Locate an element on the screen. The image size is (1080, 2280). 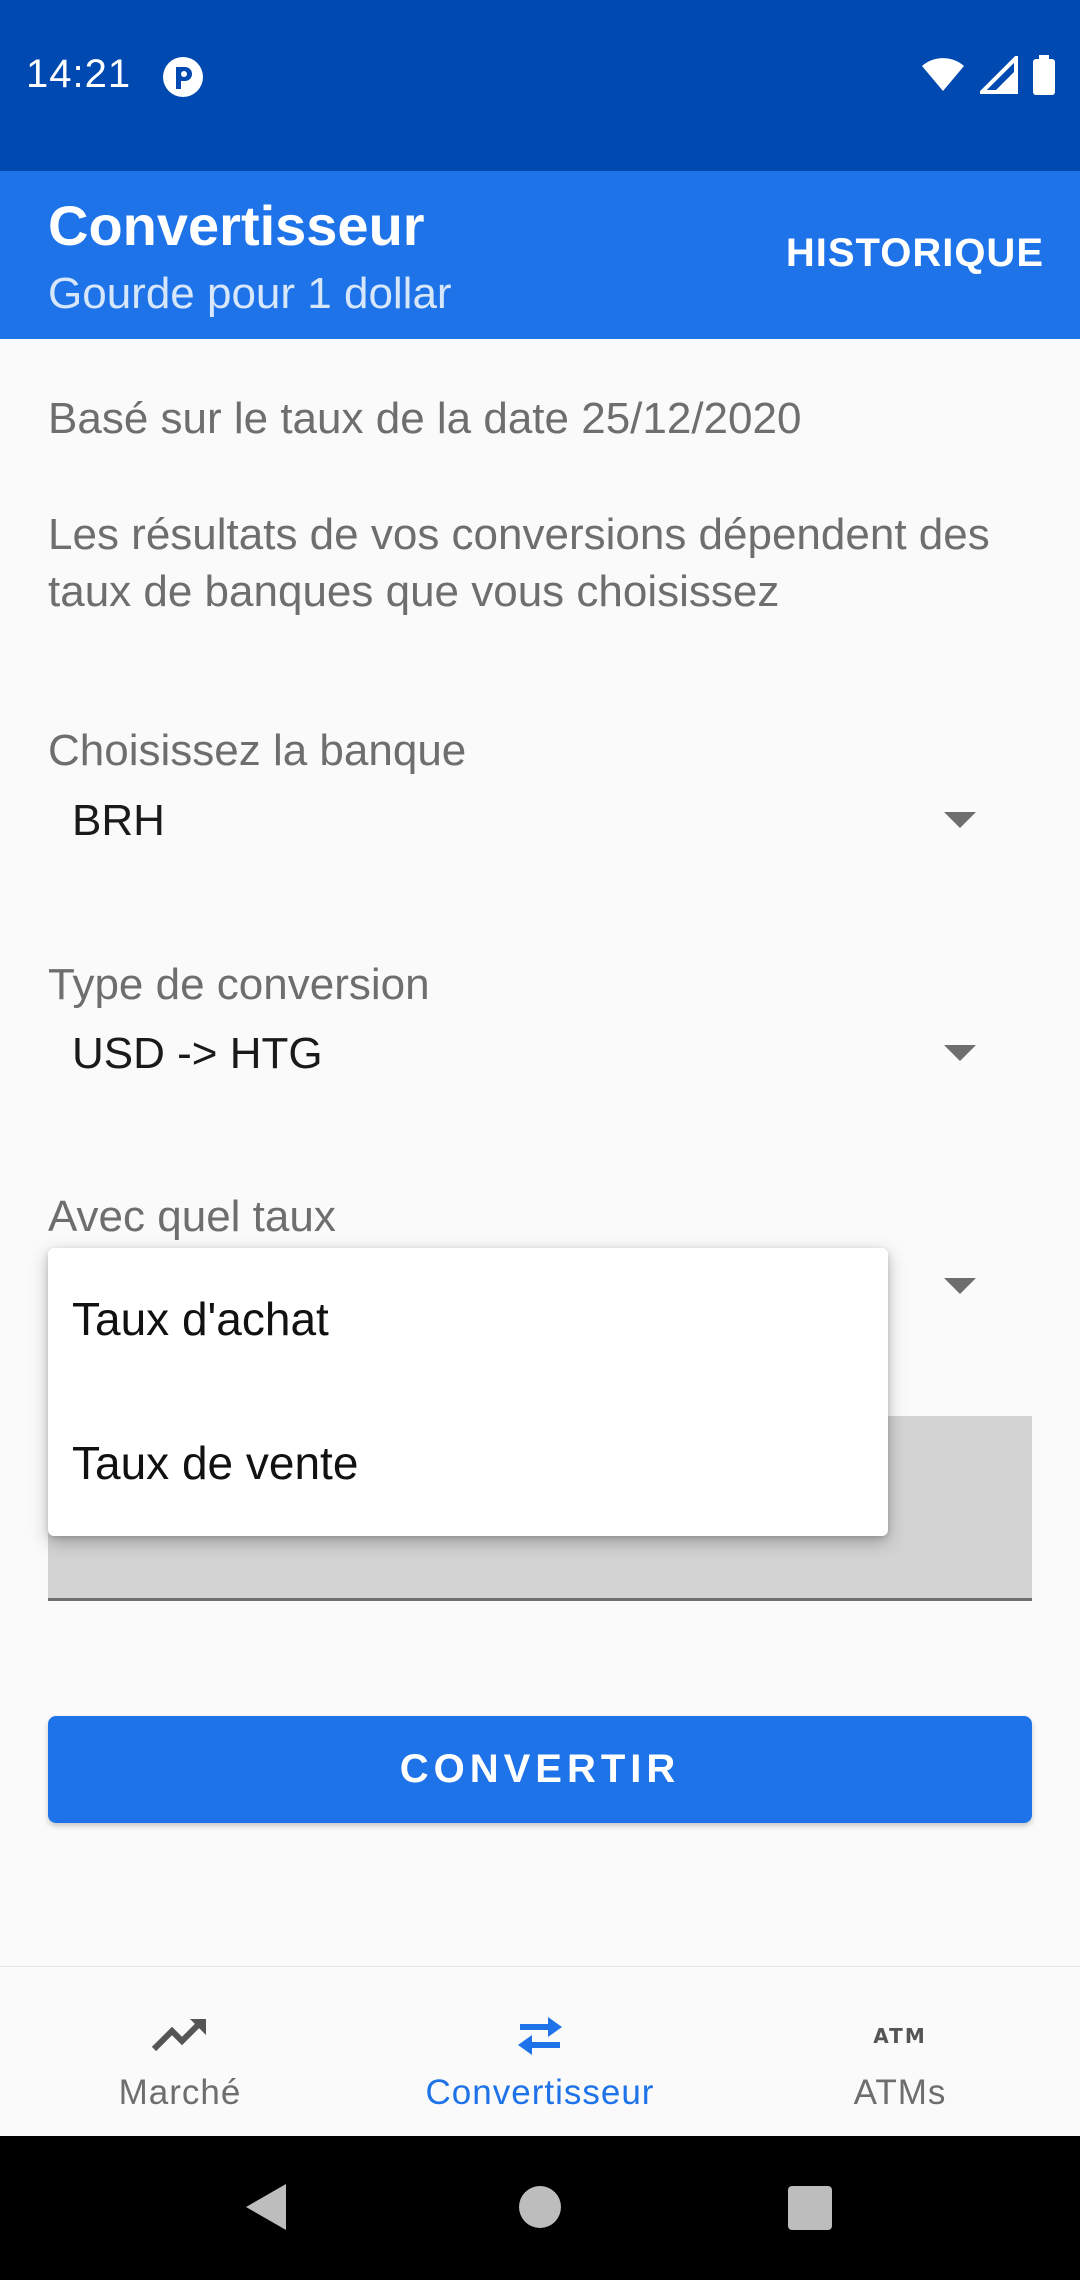
atm-icon: ATM is located at coordinates (900, 2035).